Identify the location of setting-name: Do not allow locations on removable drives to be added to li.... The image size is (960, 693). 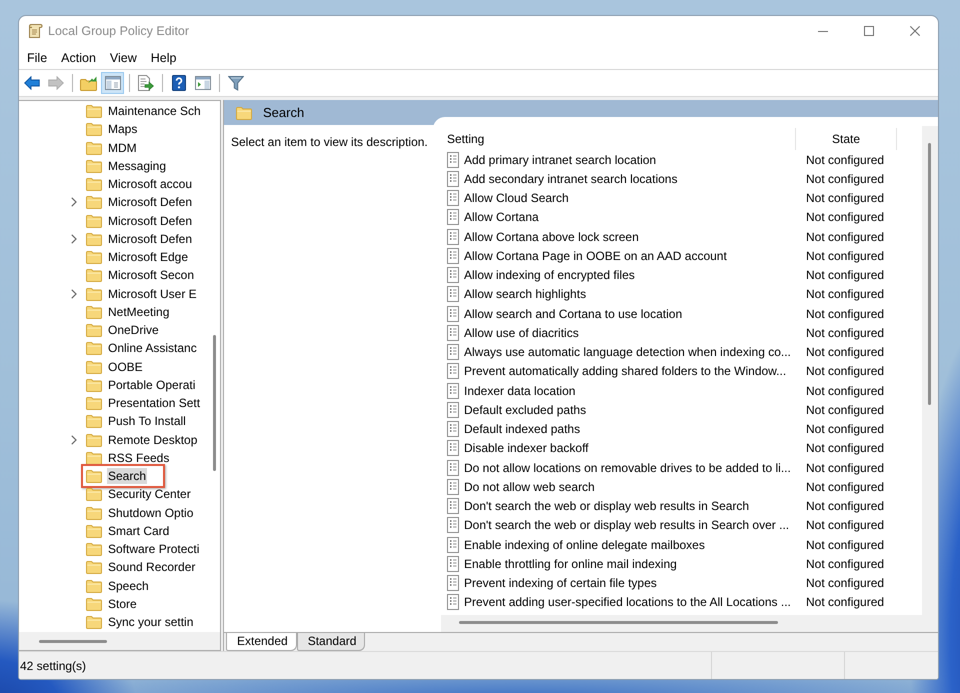
(630, 467).